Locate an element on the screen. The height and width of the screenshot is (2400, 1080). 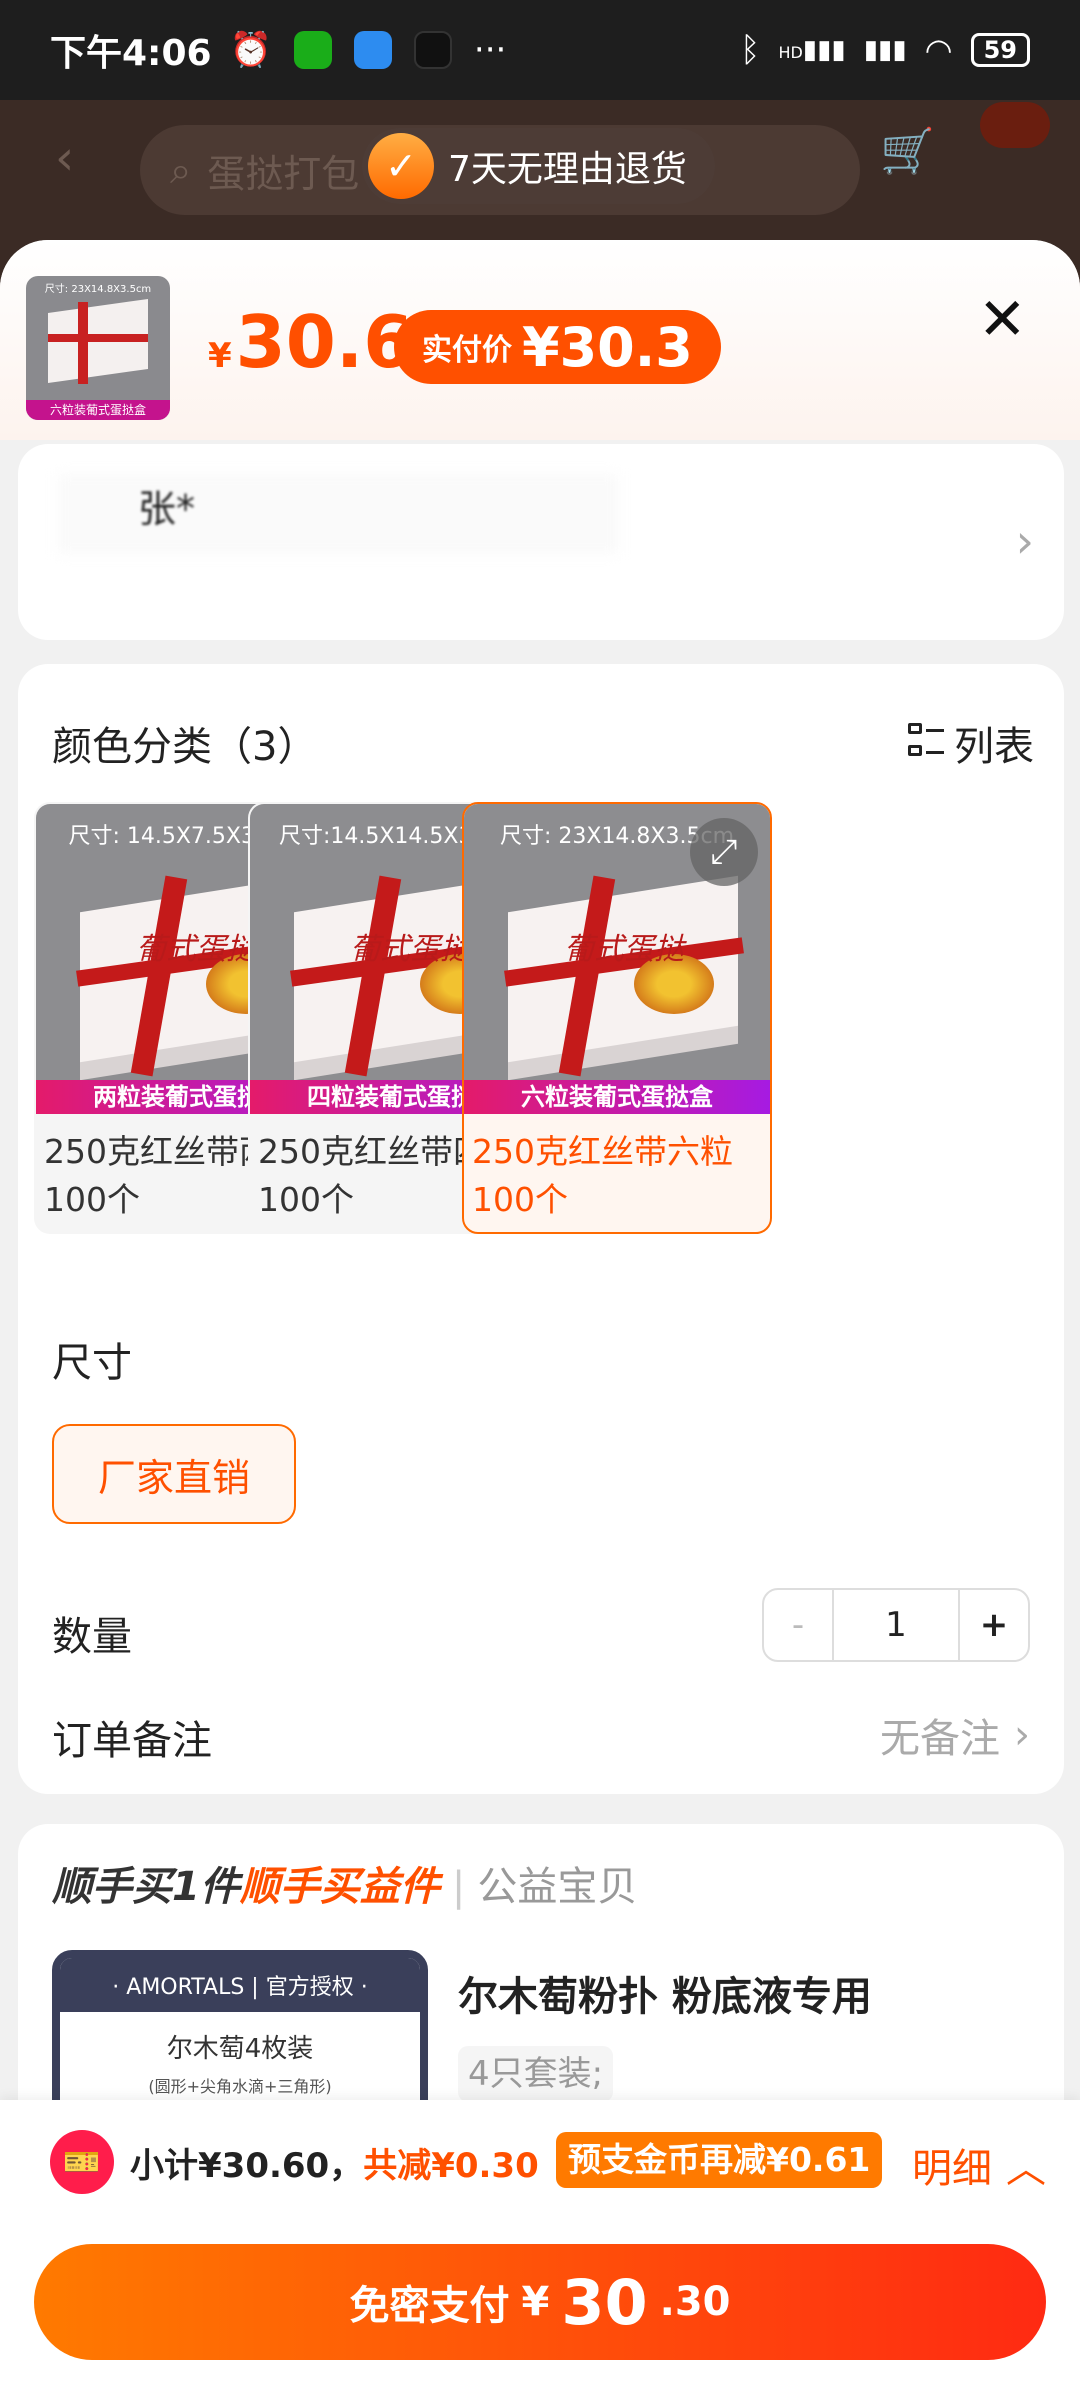
thumbnail-size-text: 尺寸: 23X14.8X3.5cm is located at coordinates (98, 289).